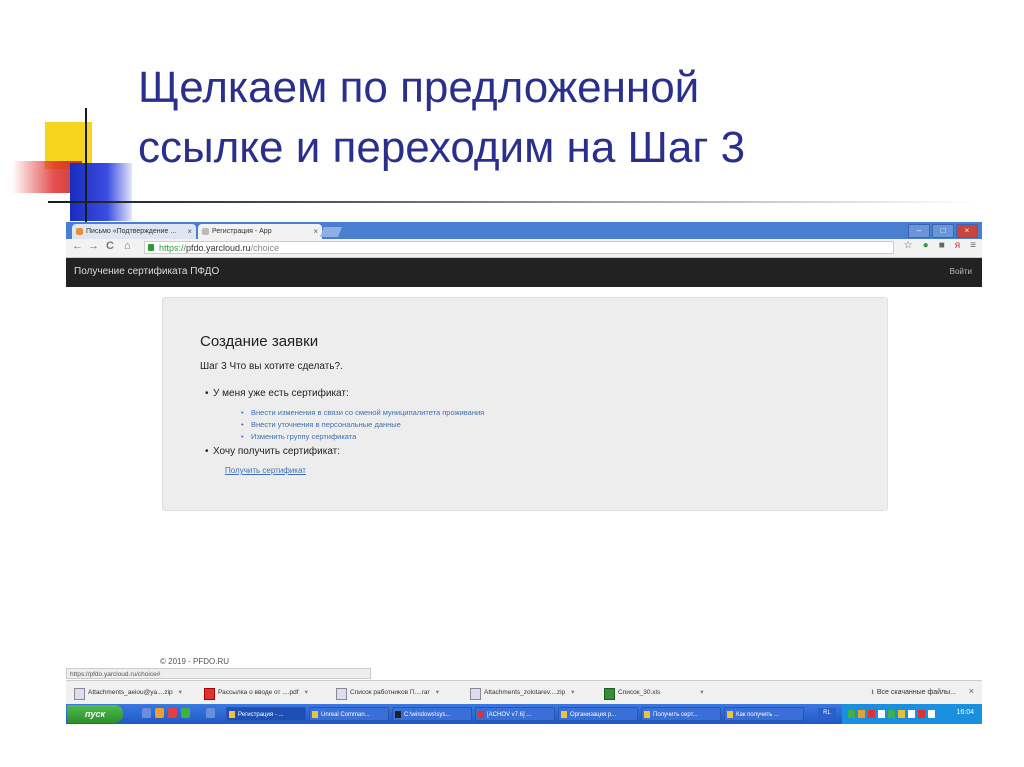  What do you see at coordinates (77, 246) in the screenshot?
I see `back-arrow-icon: ←` at bounding box center [77, 246].